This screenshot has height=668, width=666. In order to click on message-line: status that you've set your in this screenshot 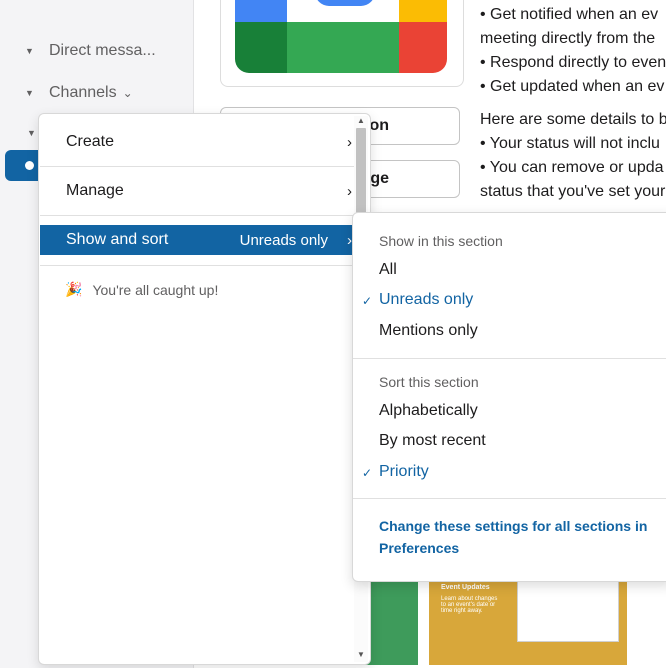, I will do `click(573, 191)`.